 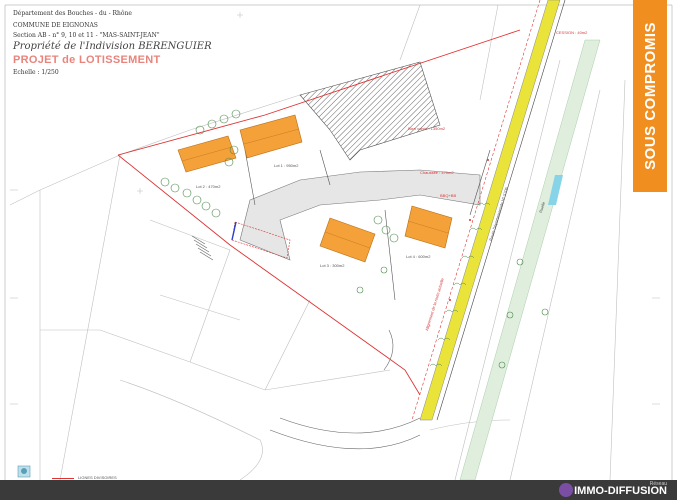 I want to click on logo-icon, so click(x=566, y=490).